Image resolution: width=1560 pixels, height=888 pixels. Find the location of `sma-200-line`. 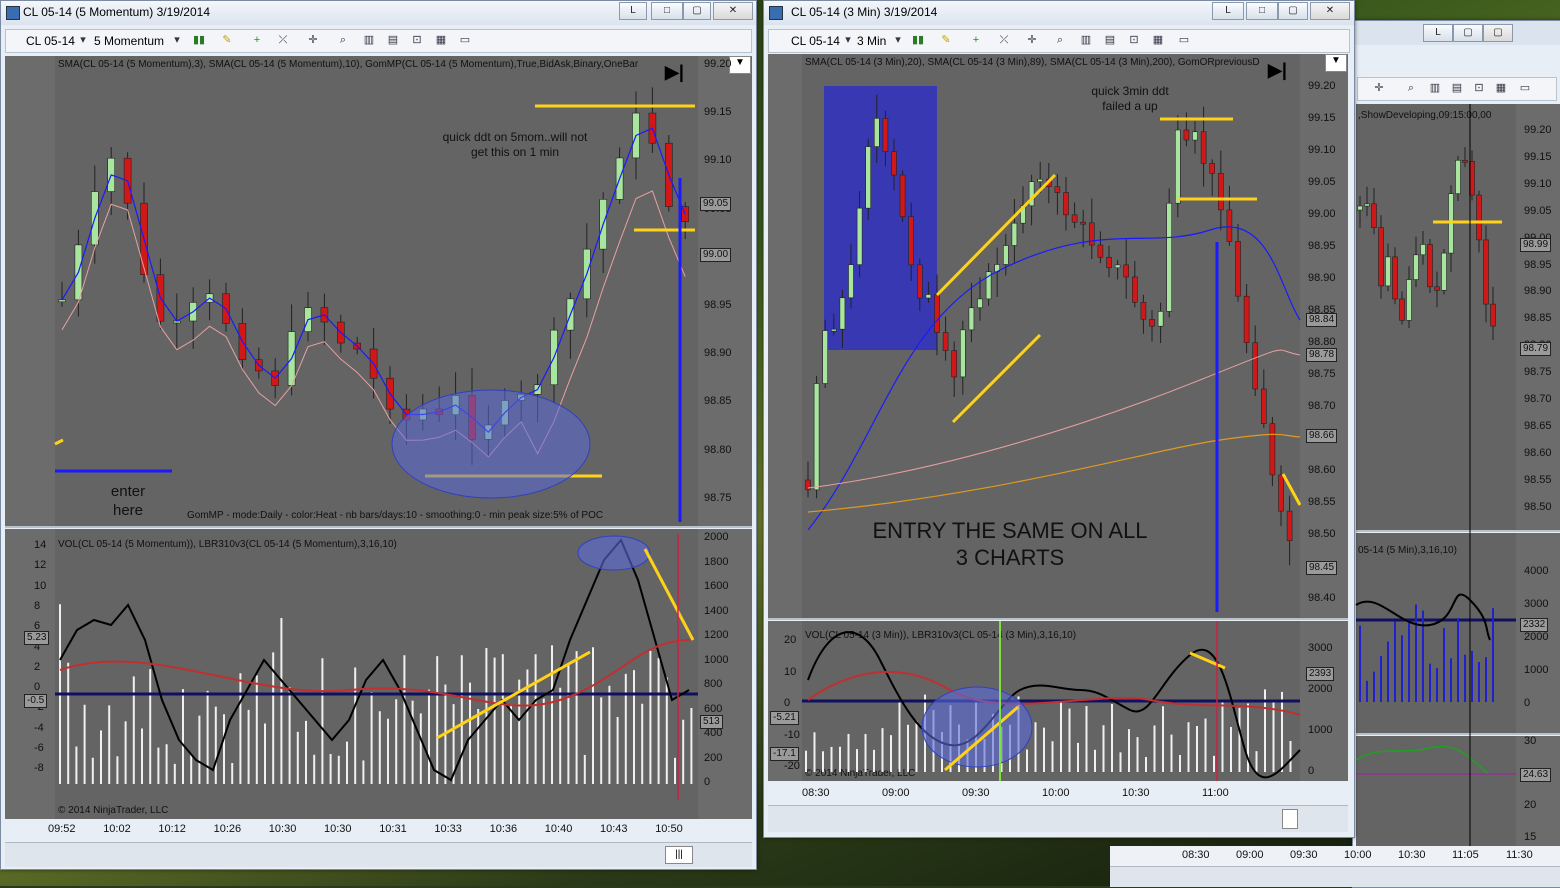

sma-200-line is located at coordinates (1054, 473).